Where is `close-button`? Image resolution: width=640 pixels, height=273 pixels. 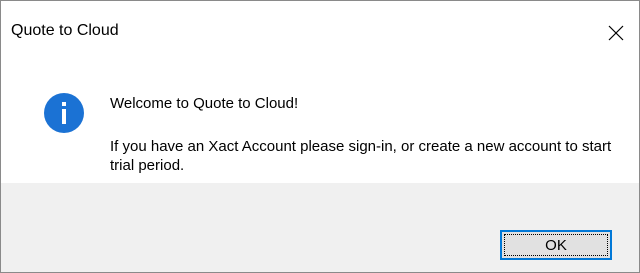 close-button is located at coordinates (616, 33).